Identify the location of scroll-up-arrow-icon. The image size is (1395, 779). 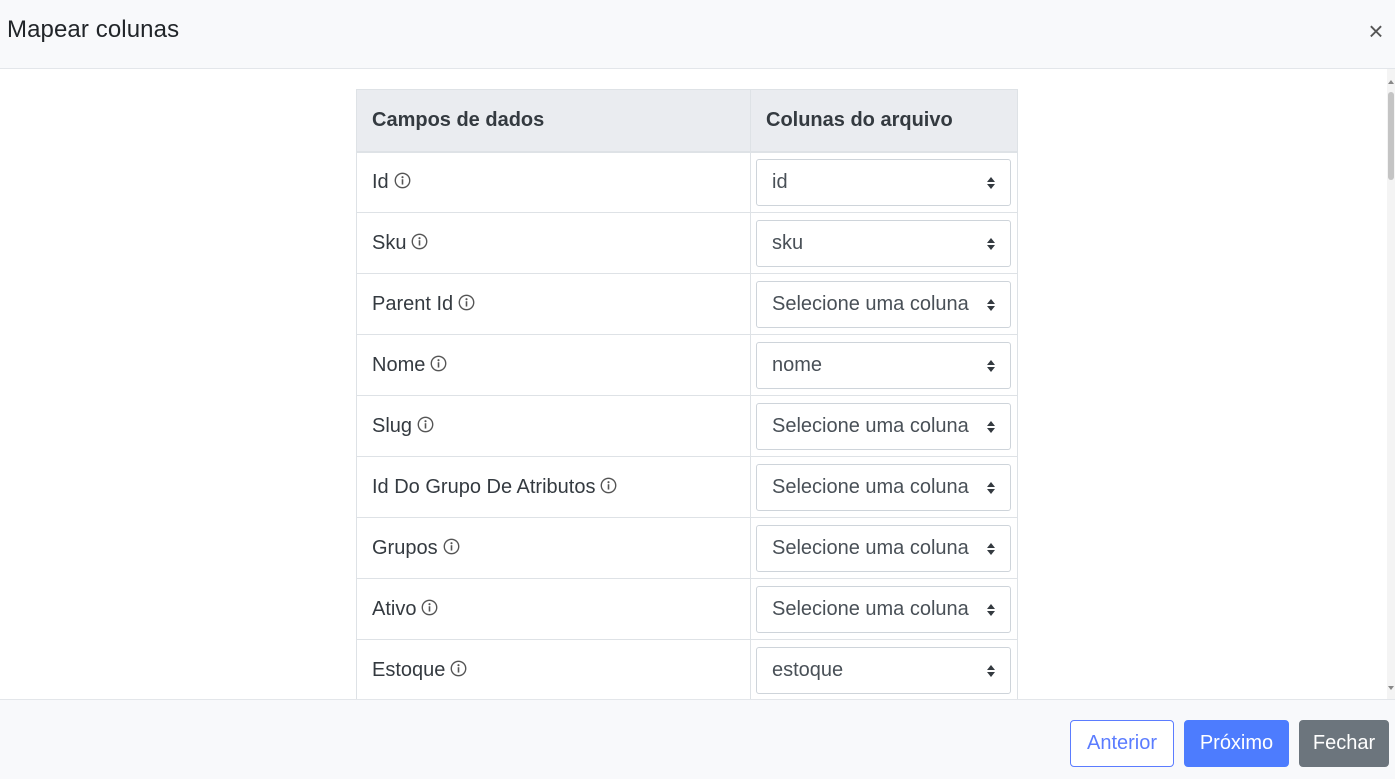
(1391, 82).